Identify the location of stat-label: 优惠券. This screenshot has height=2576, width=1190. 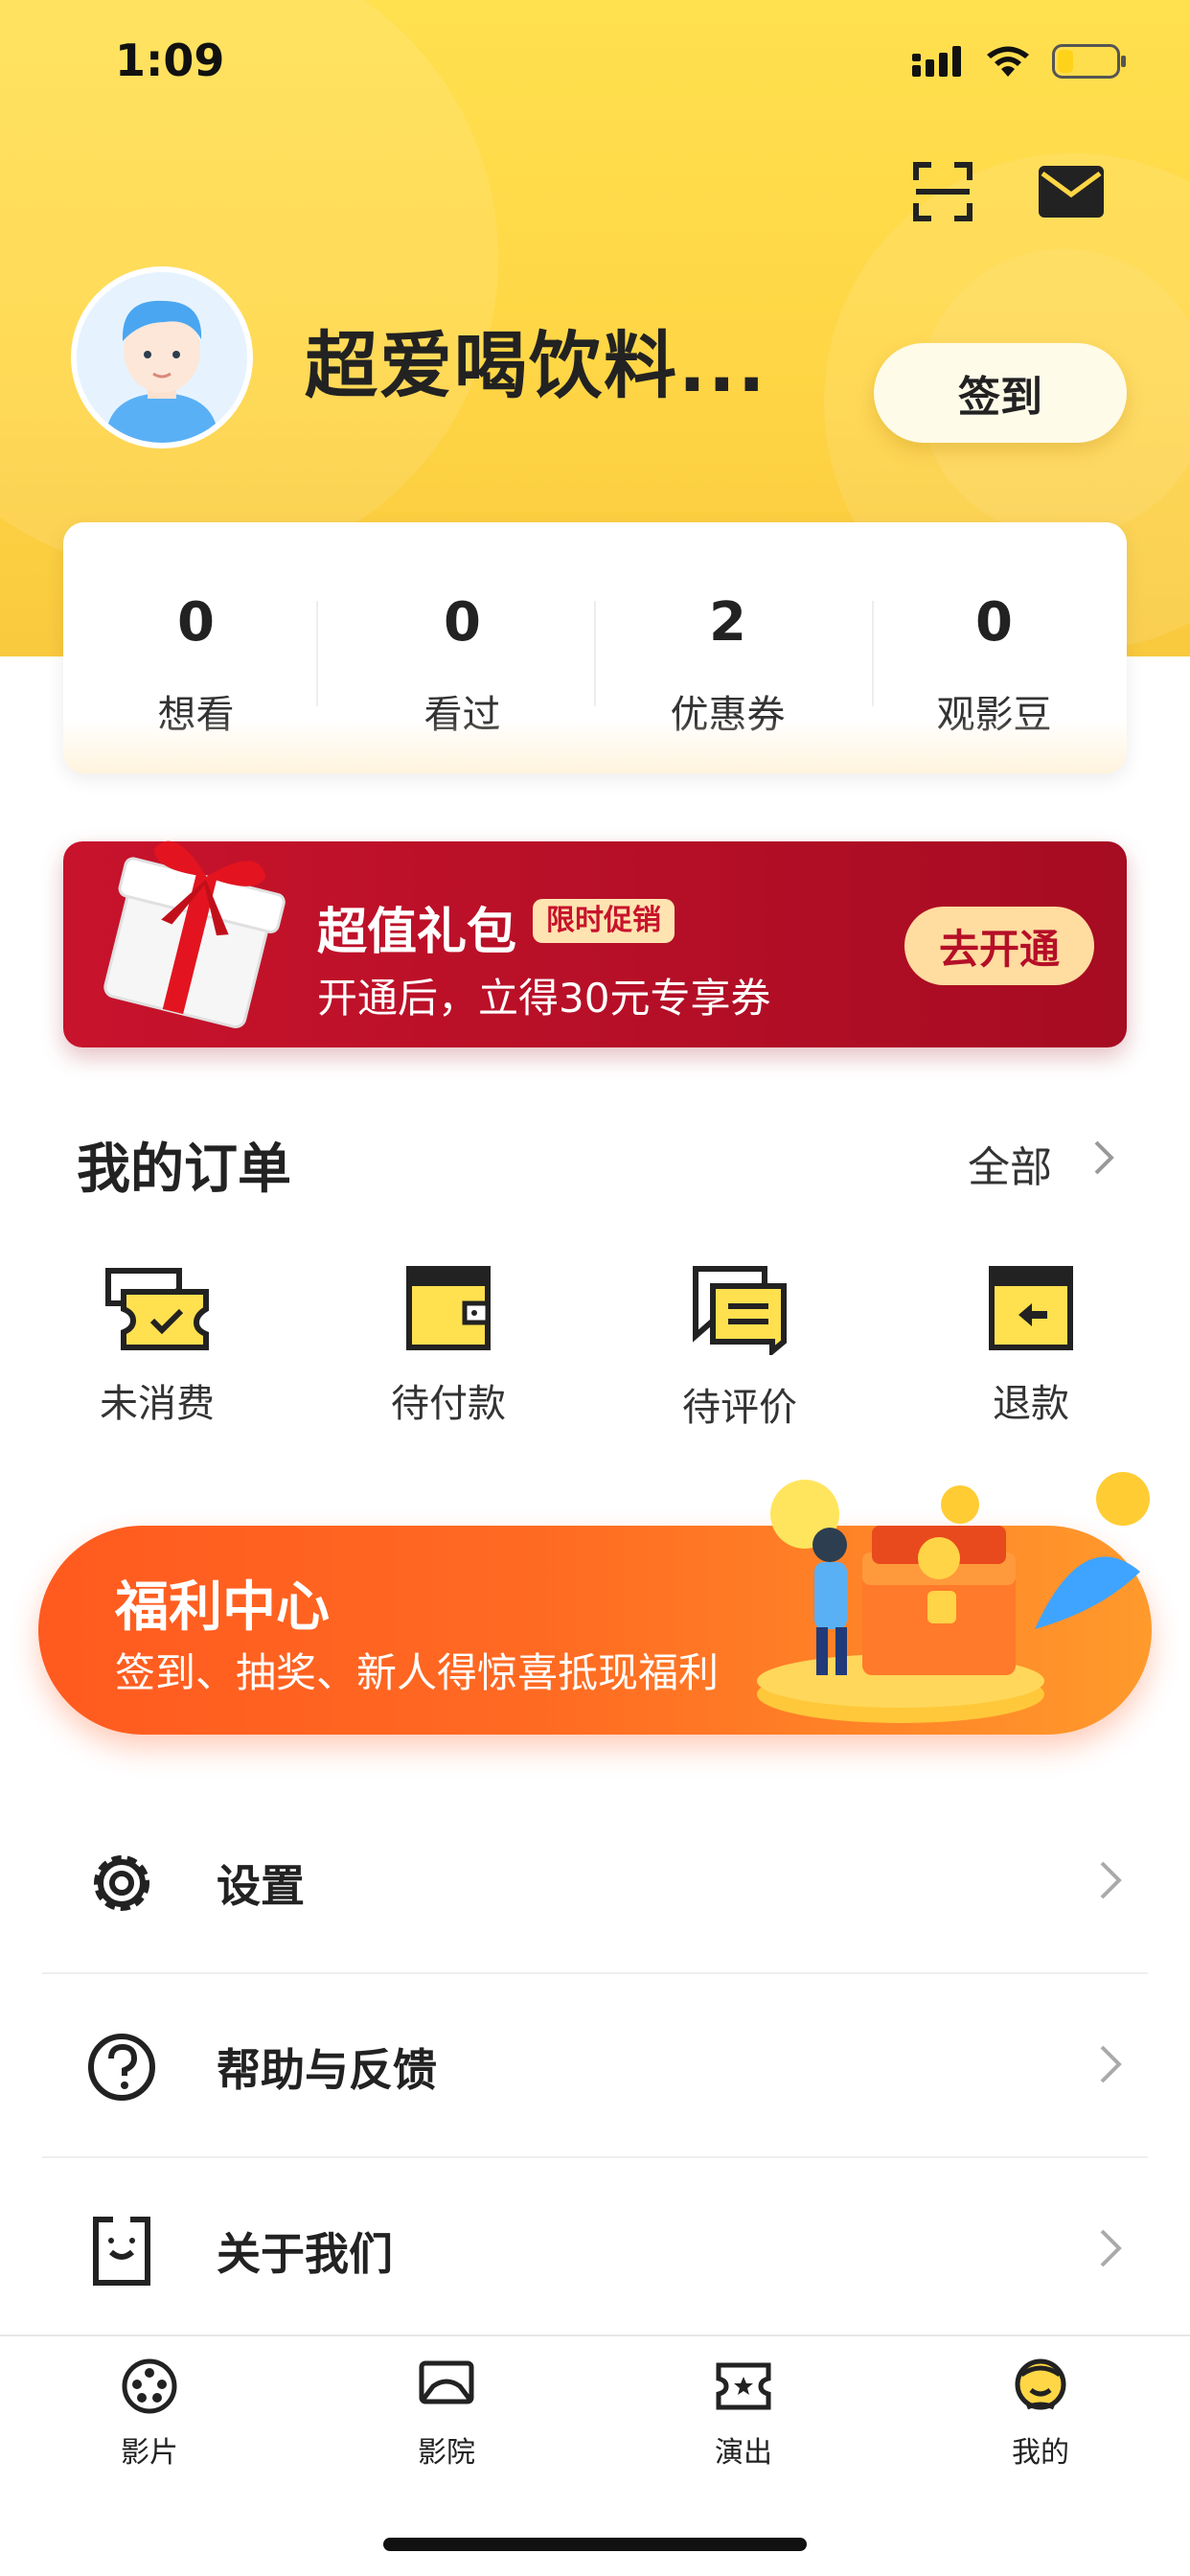
(728, 715).